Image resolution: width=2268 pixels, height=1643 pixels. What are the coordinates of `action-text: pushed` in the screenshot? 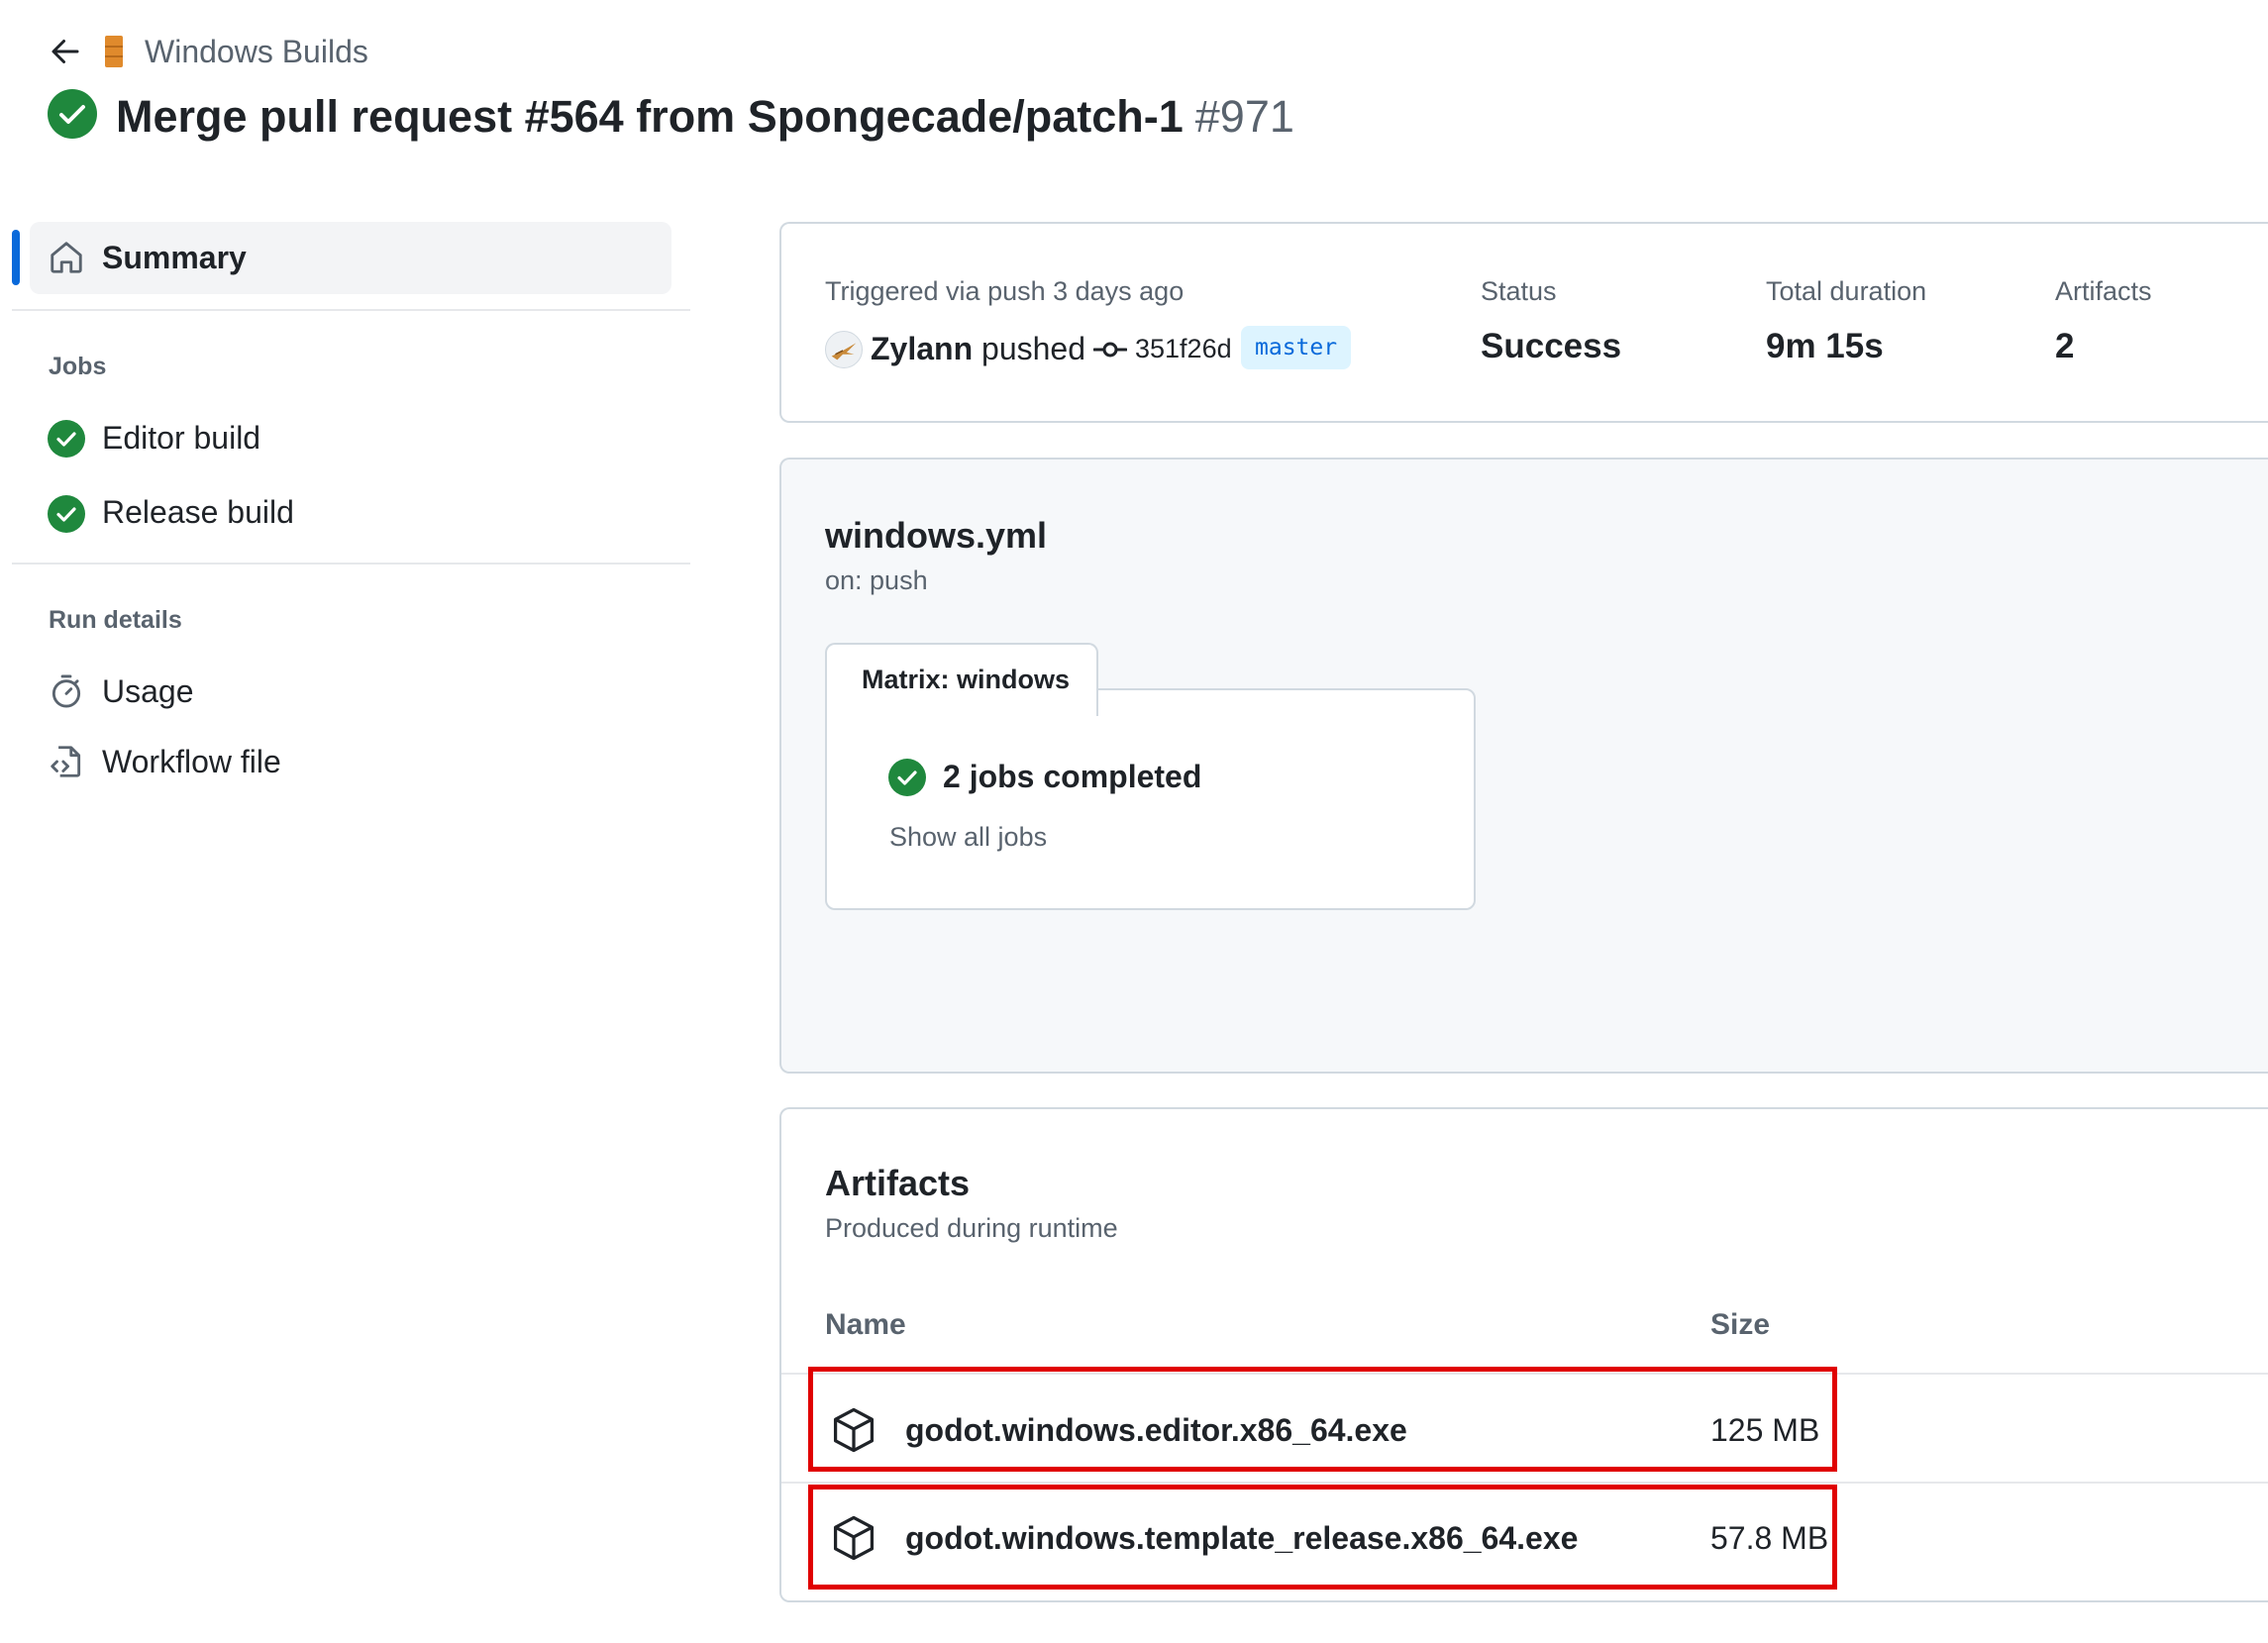 It's located at (1033, 348).